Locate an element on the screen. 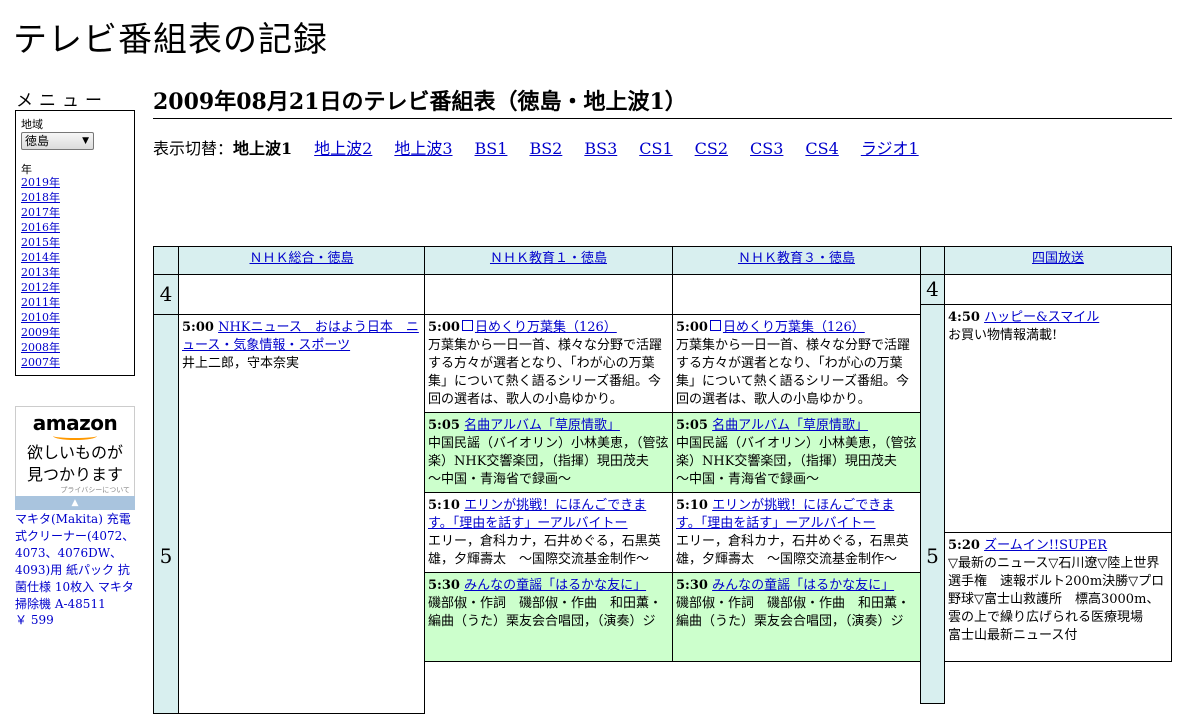 The height and width of the screenshot is (714, 1200). year-link: 2012年 is located at coordinates (40, 287).